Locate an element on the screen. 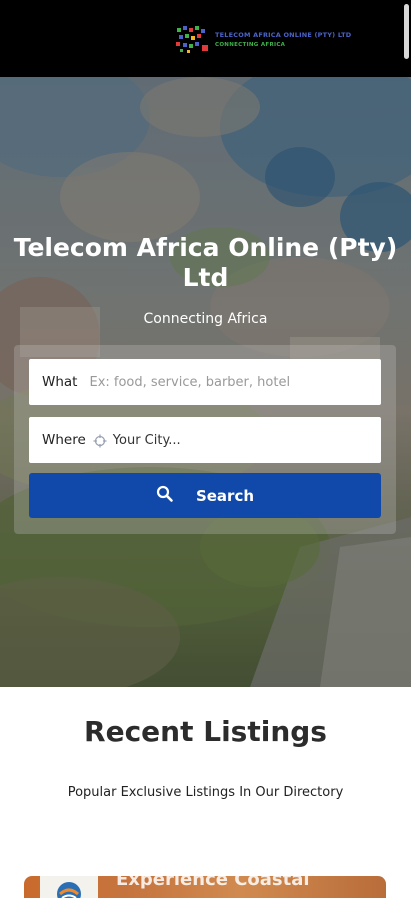 The image size is (411, 898). listing-title: Experience Coastal is located at coordinates (213, 883).